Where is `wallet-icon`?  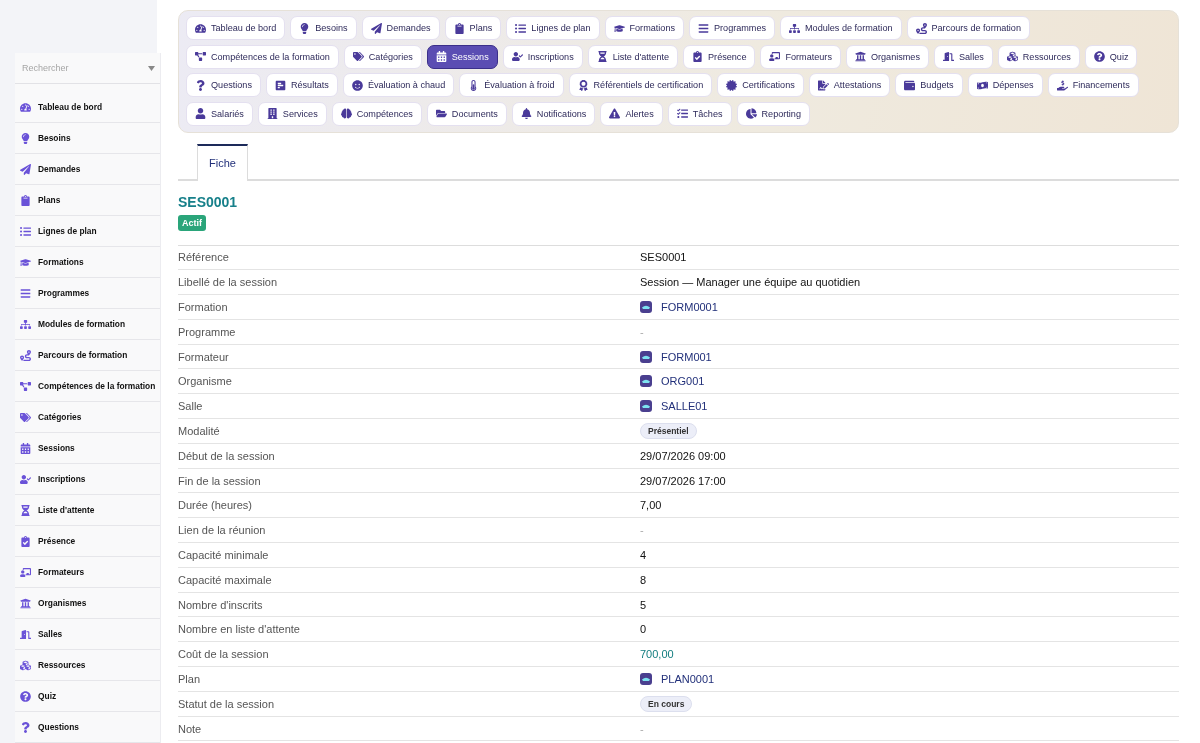 wallet-icon is located at coordinates (910, 85).